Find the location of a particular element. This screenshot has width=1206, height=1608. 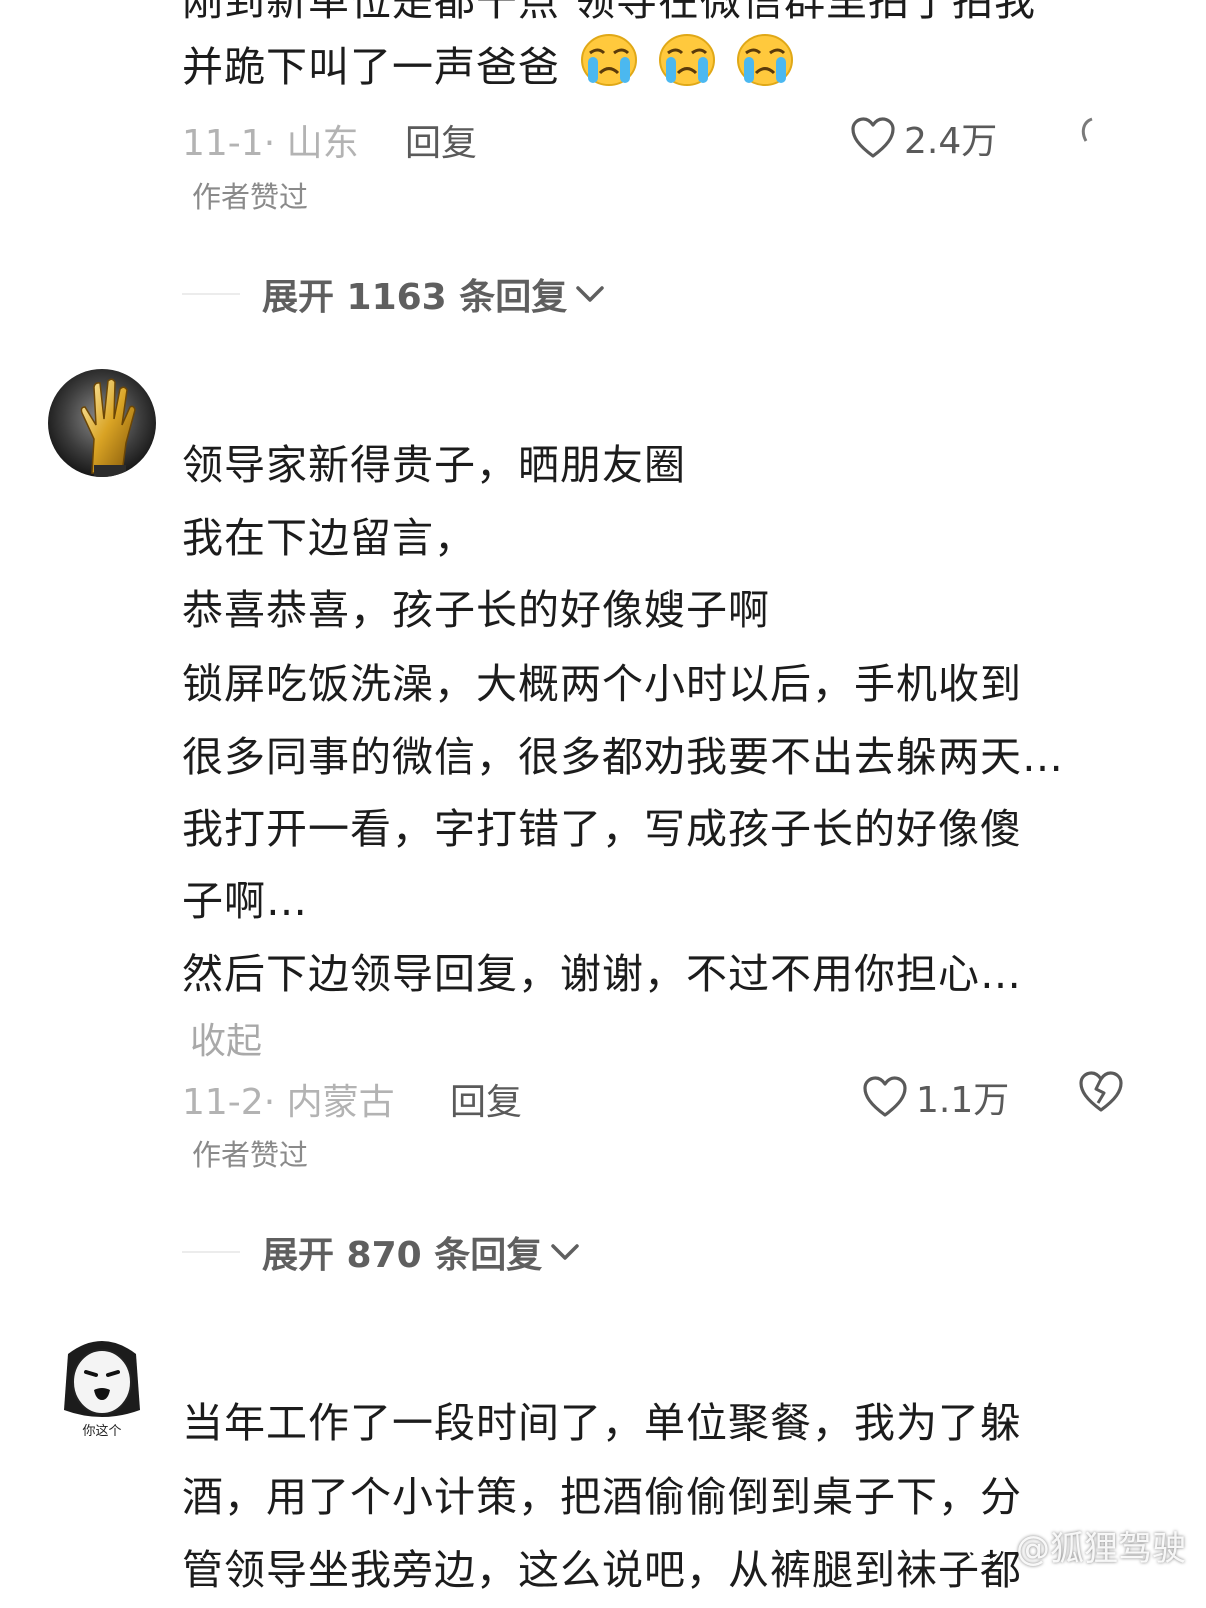

comment-2-collapse-button: 收起 is located at coordinates (226, 1038).